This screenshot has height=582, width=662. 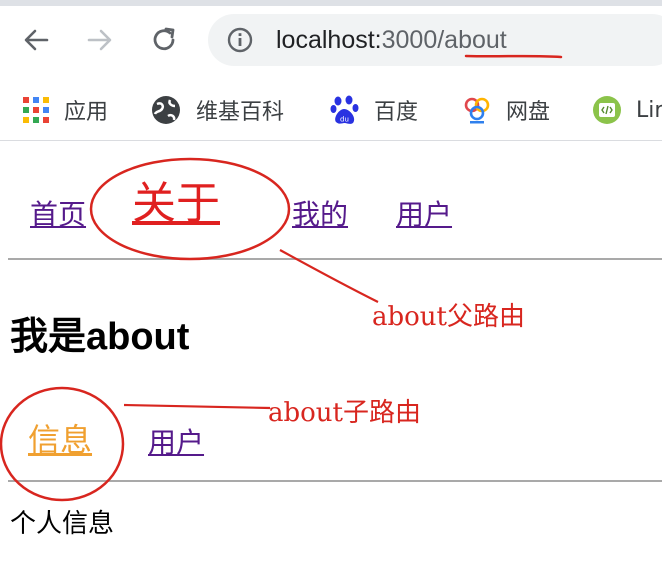 I want to click on forward-button, so click(x=100, y=40).